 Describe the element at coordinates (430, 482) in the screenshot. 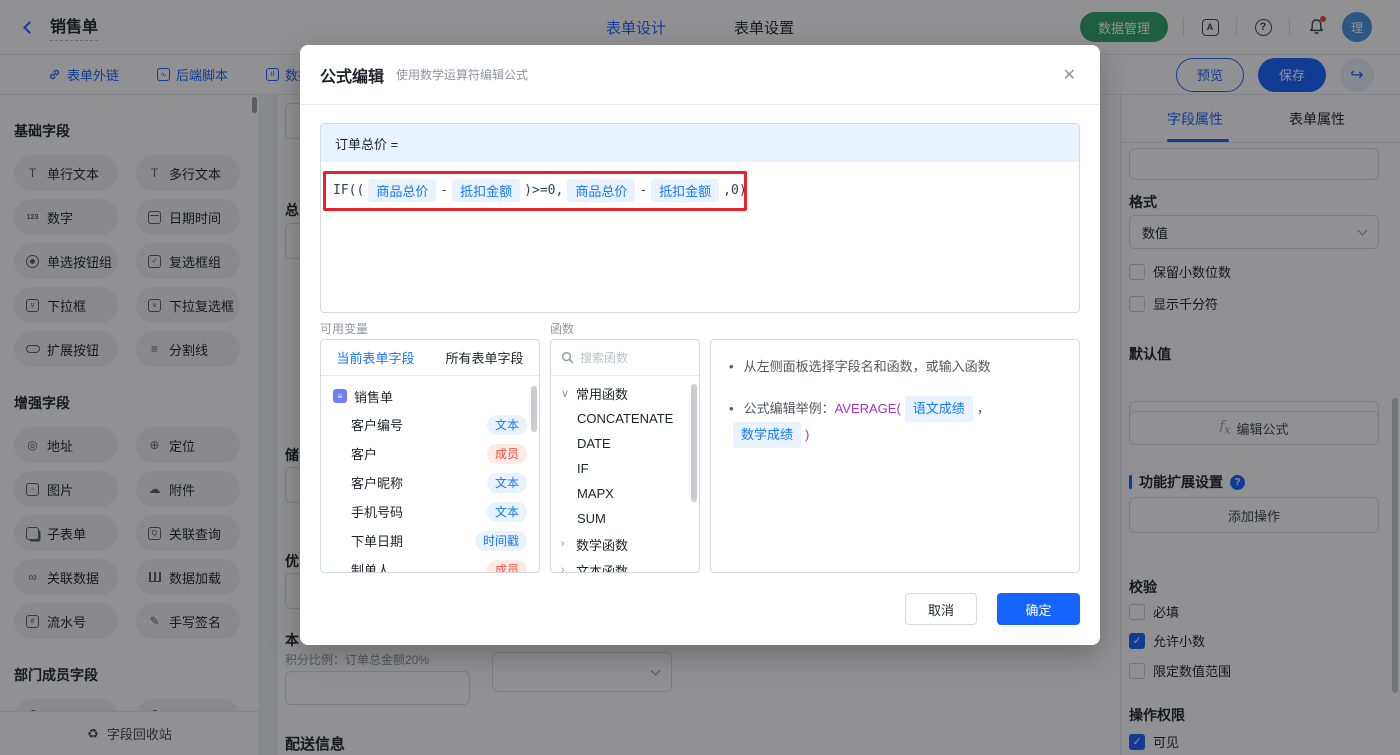

I see `variable-row: 客户昵称 文本` at that location.